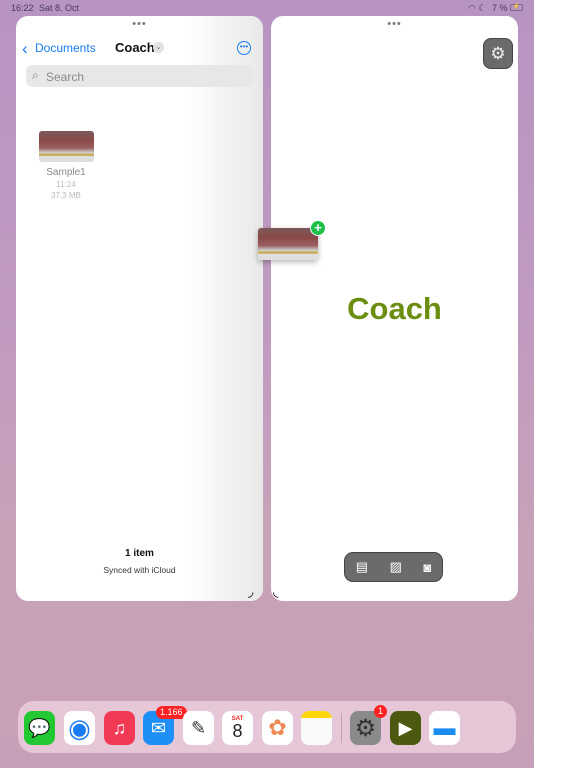 The image size is (576, 768). I want to click on photos-icon: ✿, so click(277, 728).